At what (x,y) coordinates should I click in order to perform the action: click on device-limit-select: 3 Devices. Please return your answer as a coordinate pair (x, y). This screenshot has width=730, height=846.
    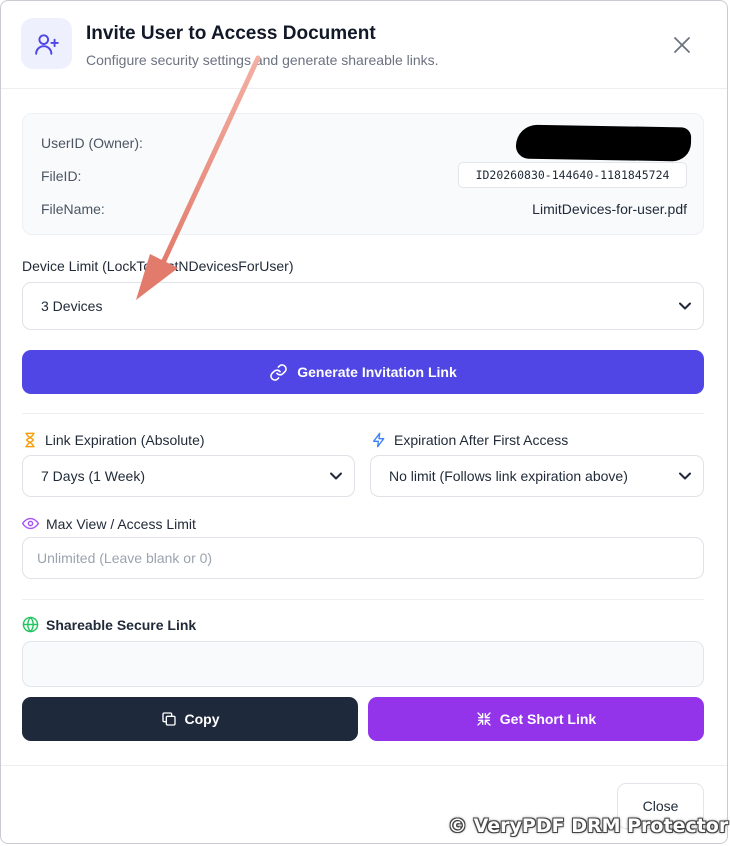
    Looking at the image, I should click on (363, 306).